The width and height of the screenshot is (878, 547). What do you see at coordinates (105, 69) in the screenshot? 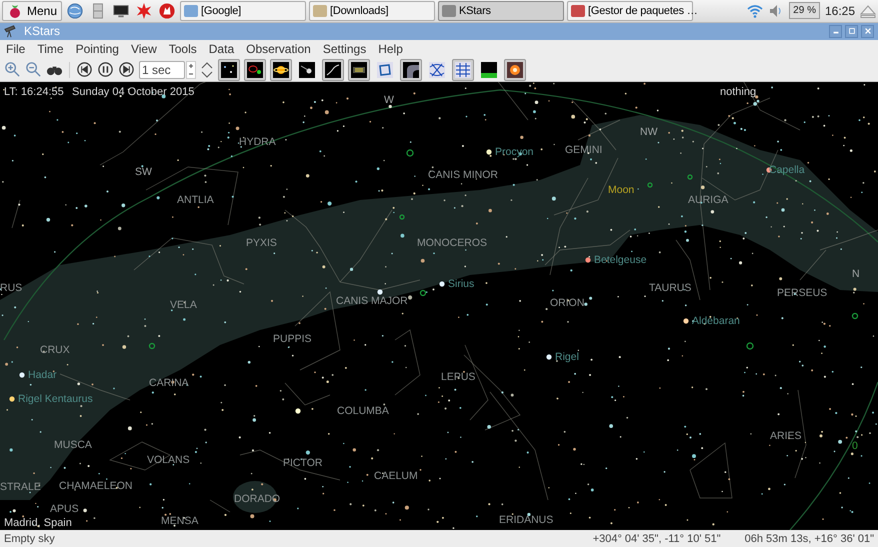
I see `pause-icon` at bounding box center [105, 69].